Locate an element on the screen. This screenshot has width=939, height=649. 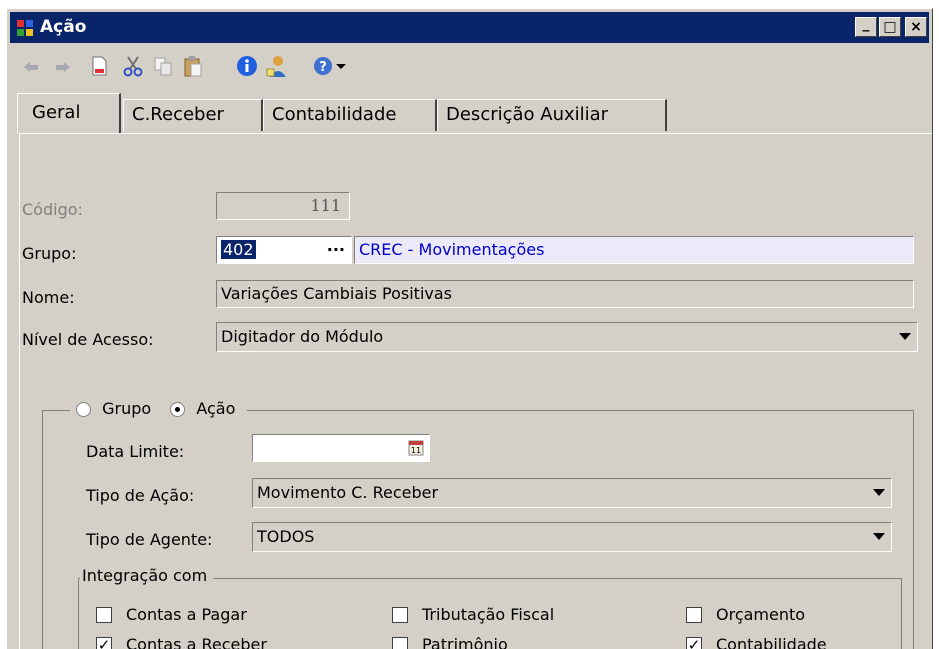
maximize-button: □ is located at coordinates (890, 27).